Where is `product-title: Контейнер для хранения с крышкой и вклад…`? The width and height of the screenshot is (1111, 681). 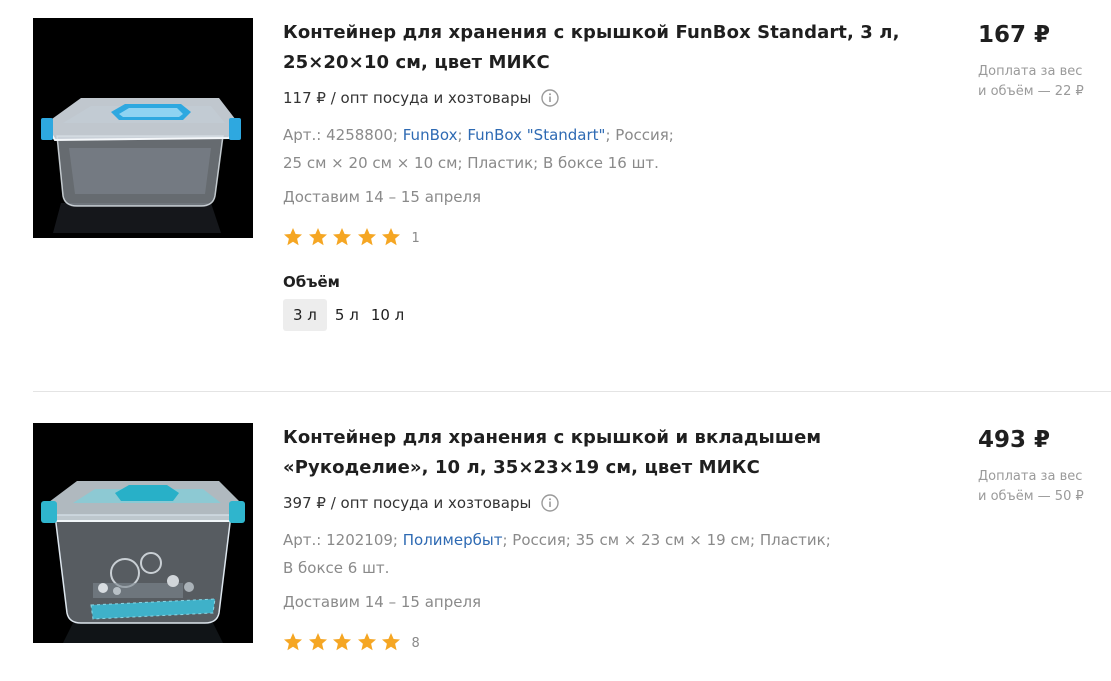 product-title: Контейнер для хранения с крышкой и вклад… is located at coordinates (603, 453).